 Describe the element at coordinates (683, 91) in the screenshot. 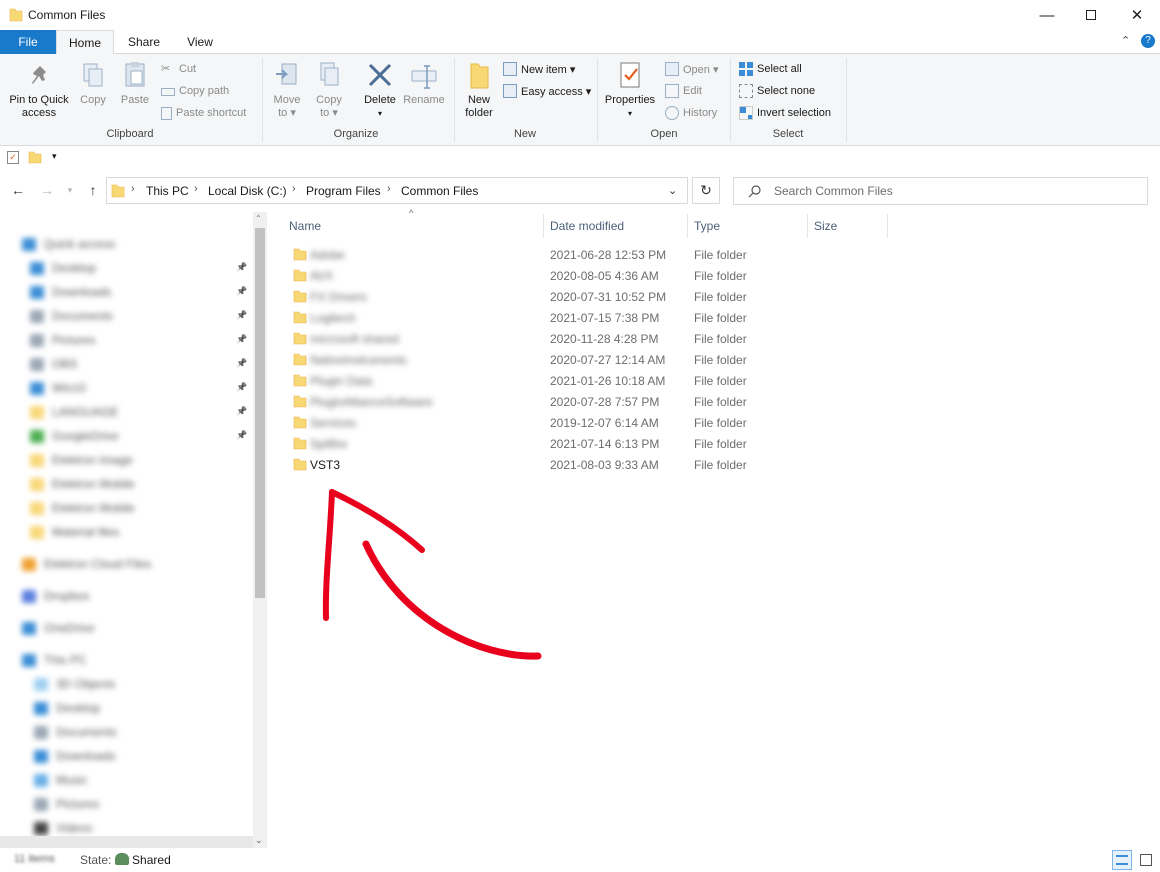

I see `edit-button: Edit` at that location.